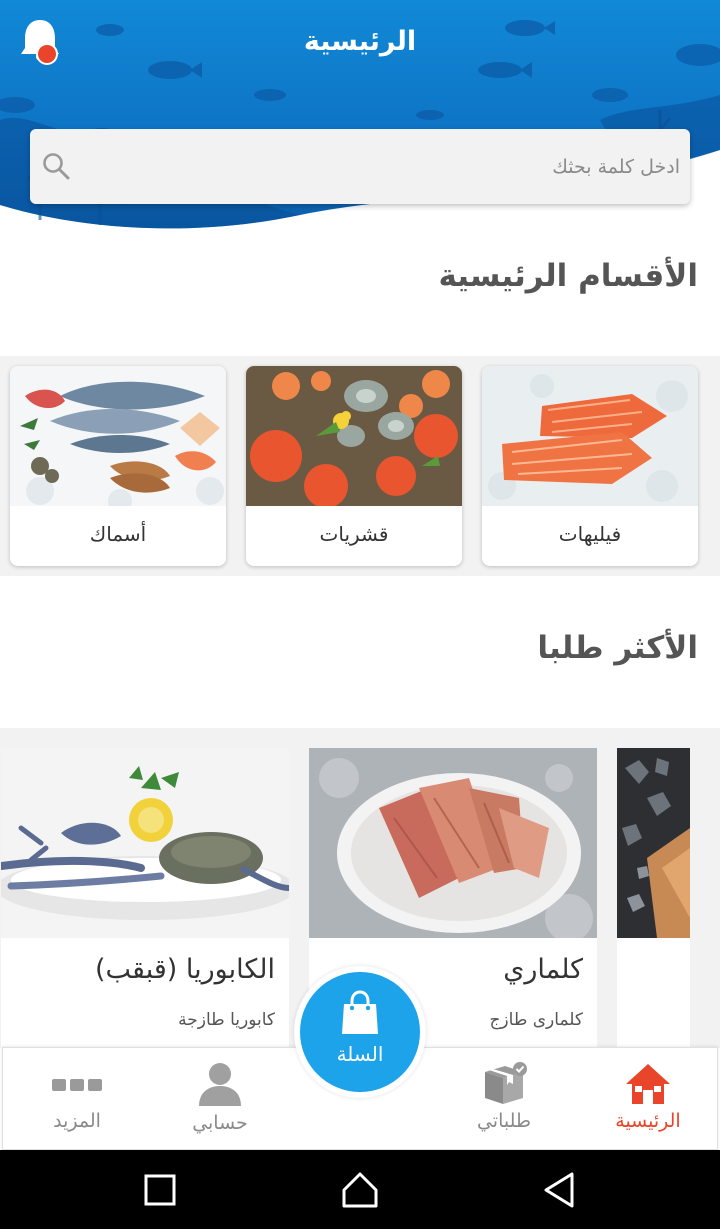 The width and height of the screenshot is (720, 1229). I want to click on product-card-partial, so click(653, 898).